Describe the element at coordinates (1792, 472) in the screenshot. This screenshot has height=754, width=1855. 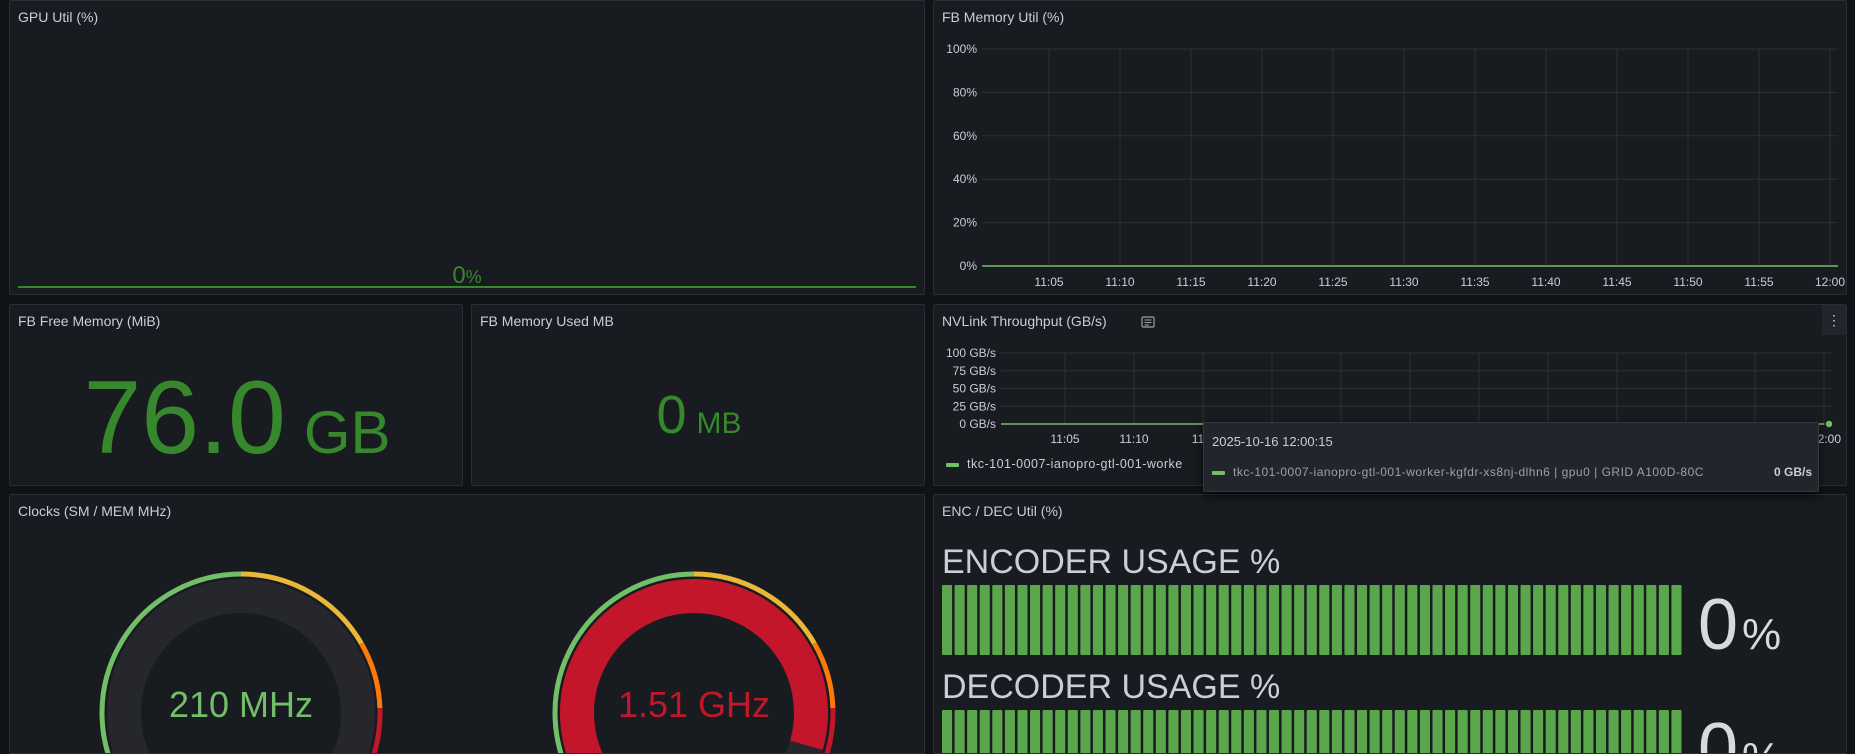
I see `tooltip-value: 0 GB/s` at that location.